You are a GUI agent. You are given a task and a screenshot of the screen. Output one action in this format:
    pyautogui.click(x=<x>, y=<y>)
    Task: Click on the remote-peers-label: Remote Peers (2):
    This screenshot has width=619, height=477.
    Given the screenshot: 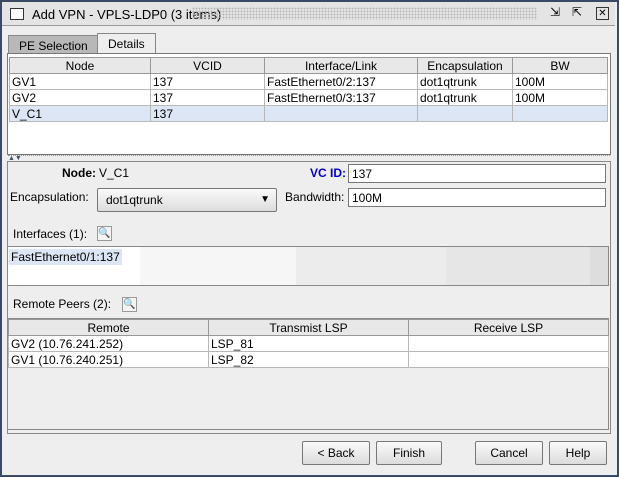 What is the action you would take?
    pyautogui.click(x=62, y=304)
    